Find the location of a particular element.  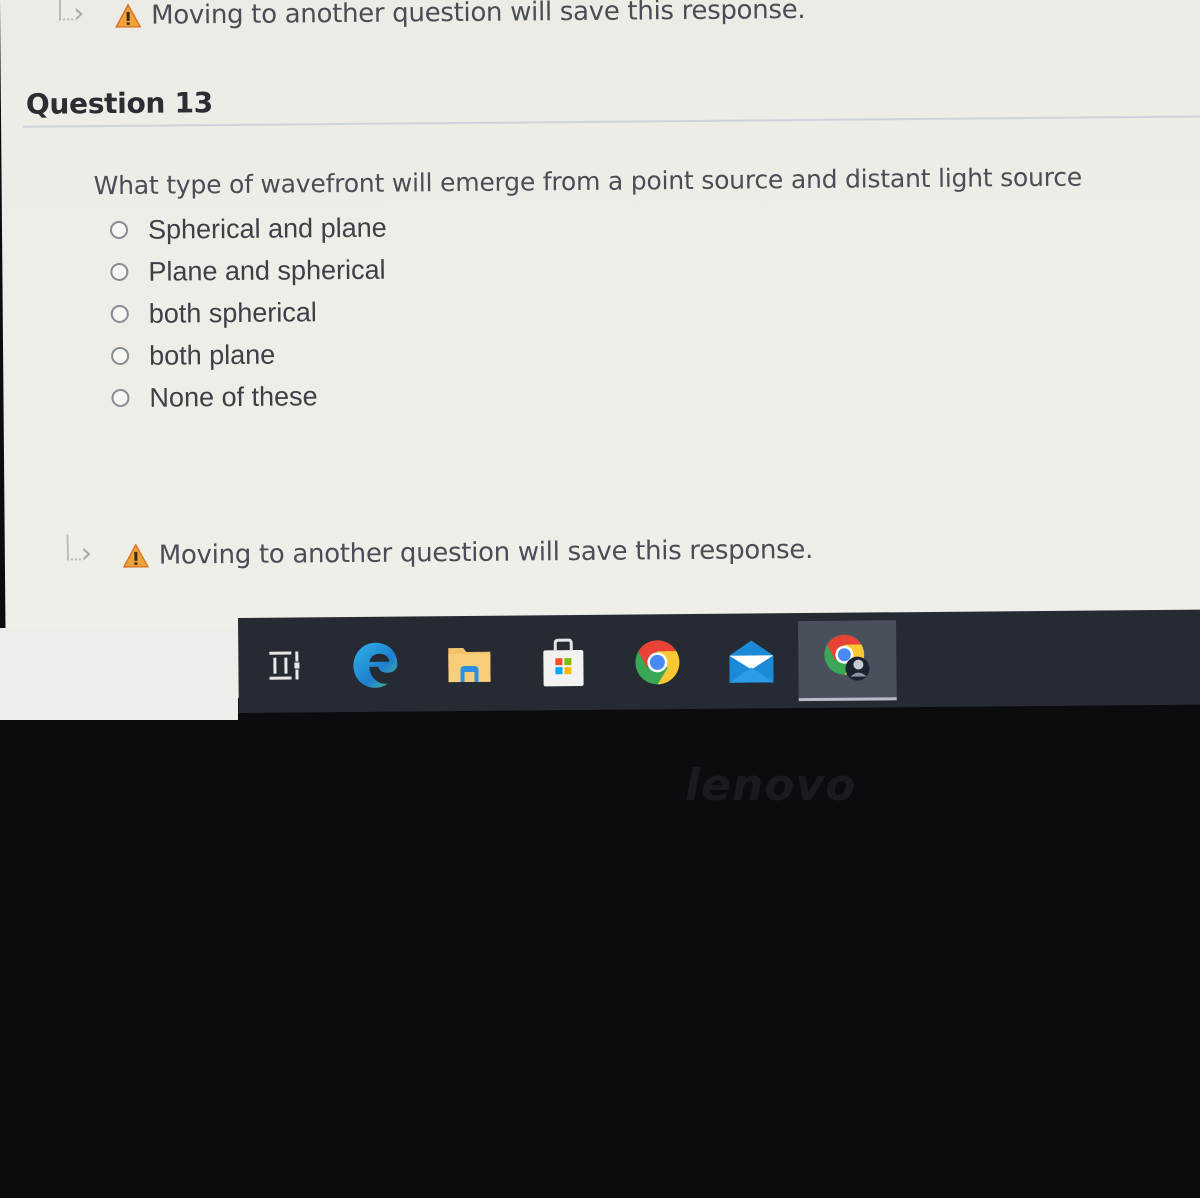

chrome-profile-icon is located at coordinates (847, 657).